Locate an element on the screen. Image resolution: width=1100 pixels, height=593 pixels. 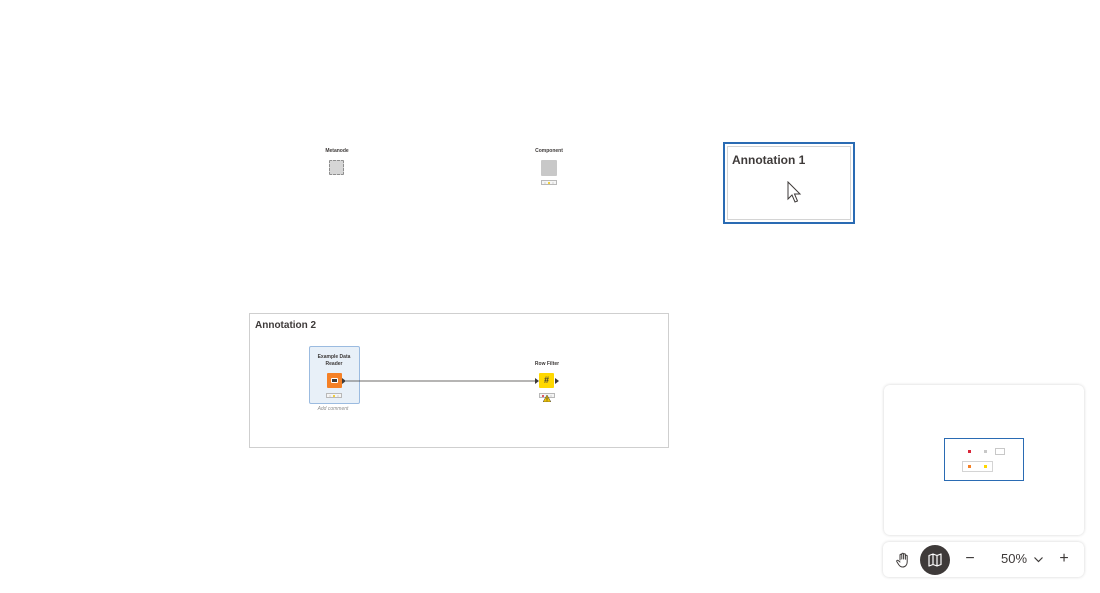
filter-glyph-icon: # is located at coordinates (546, 380).